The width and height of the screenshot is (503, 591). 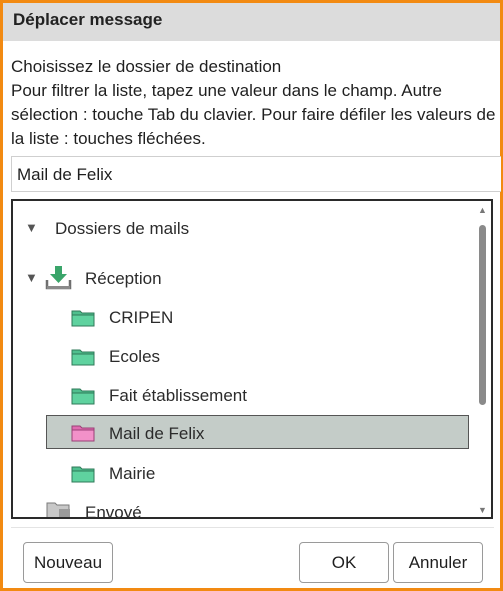 What do you see at coordinates (157, 433) in the screenshot?
I see `tree-item-label: Mail de Felix` at bounding box center [157, 433].